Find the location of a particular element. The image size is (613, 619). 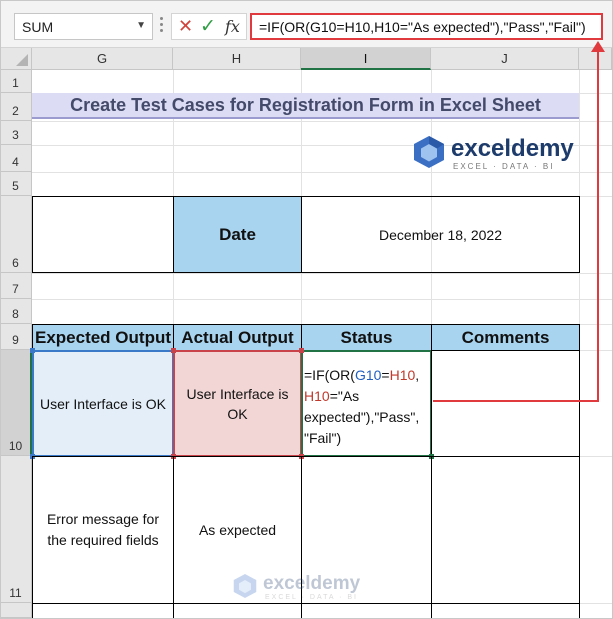

row-header-8: 8 is located at coordinates (16, 311).